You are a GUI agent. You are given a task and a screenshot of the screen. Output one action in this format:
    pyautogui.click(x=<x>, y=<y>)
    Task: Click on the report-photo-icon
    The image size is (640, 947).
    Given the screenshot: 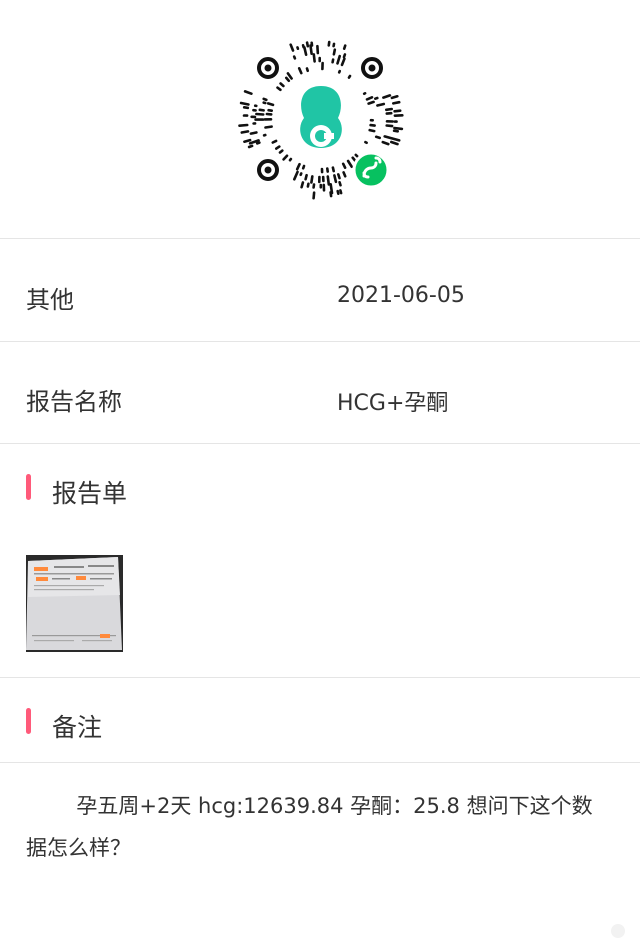 What is the action you would take?
    pyautogui.click(x=74, y=603)
    